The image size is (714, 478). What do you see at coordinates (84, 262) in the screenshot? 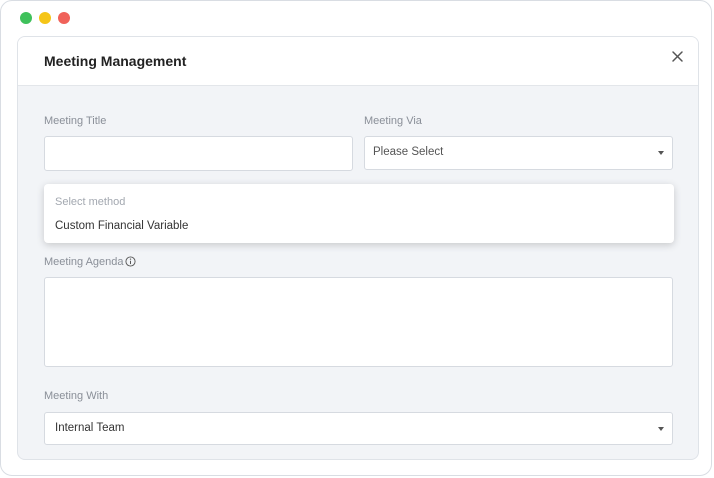
I see `meeting-agenda-label-text: Meeting Agenda` at bounding box center [84, 262].